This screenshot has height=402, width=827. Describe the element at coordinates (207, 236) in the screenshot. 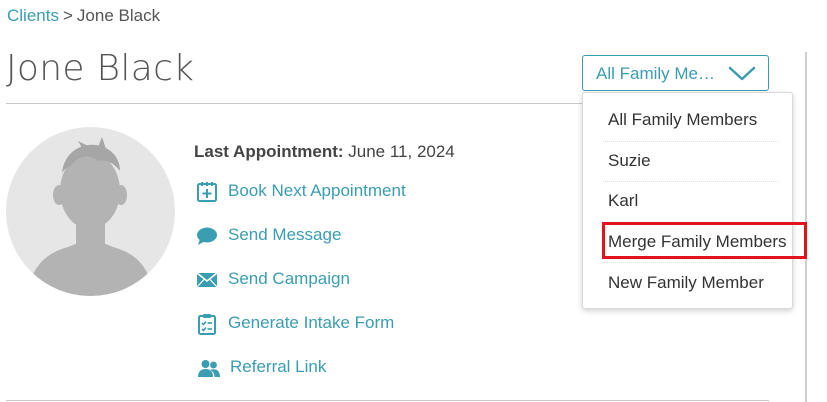

I see `chat-bubble-icon` at that location.